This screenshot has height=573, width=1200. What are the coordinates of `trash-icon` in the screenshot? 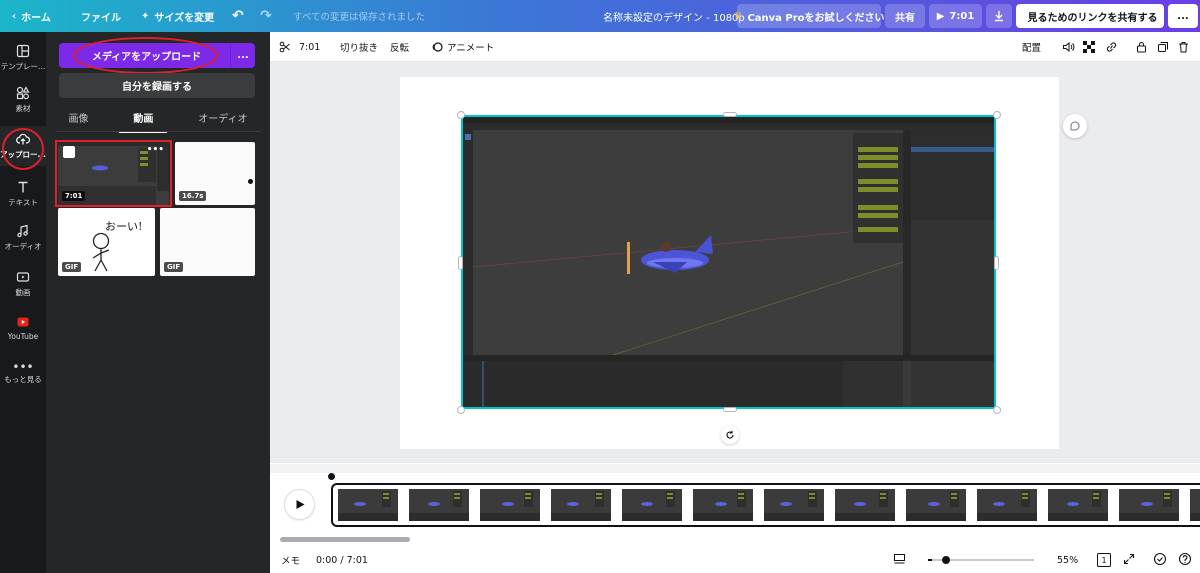 It's located at (1183, 47).